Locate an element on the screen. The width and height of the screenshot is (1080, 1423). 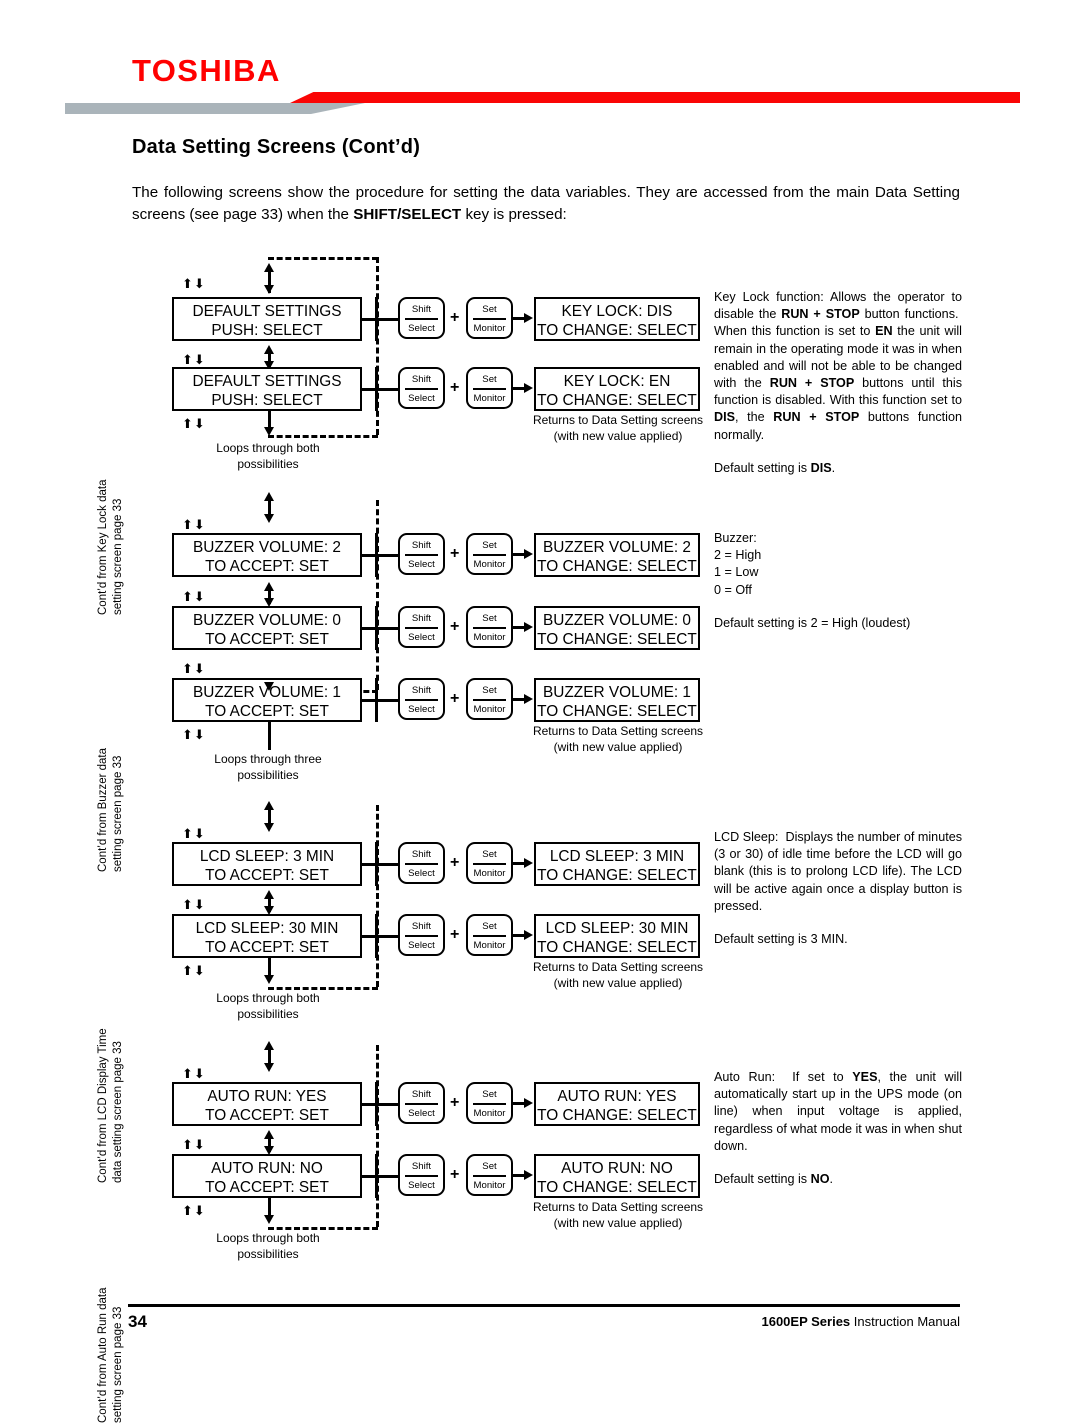
side-label-line-1: Cont’d from Buzzer data is located at coordinates (103, 809).